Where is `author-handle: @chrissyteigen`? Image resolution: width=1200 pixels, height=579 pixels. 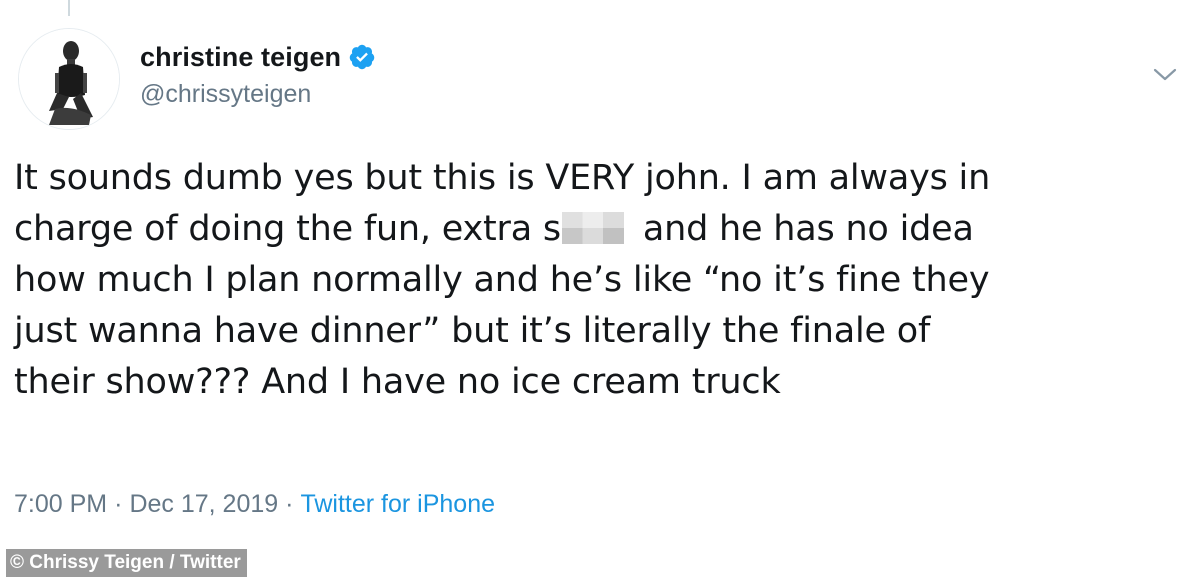
author-handle: @chrissyteigen is located at coordinates (225, 94).